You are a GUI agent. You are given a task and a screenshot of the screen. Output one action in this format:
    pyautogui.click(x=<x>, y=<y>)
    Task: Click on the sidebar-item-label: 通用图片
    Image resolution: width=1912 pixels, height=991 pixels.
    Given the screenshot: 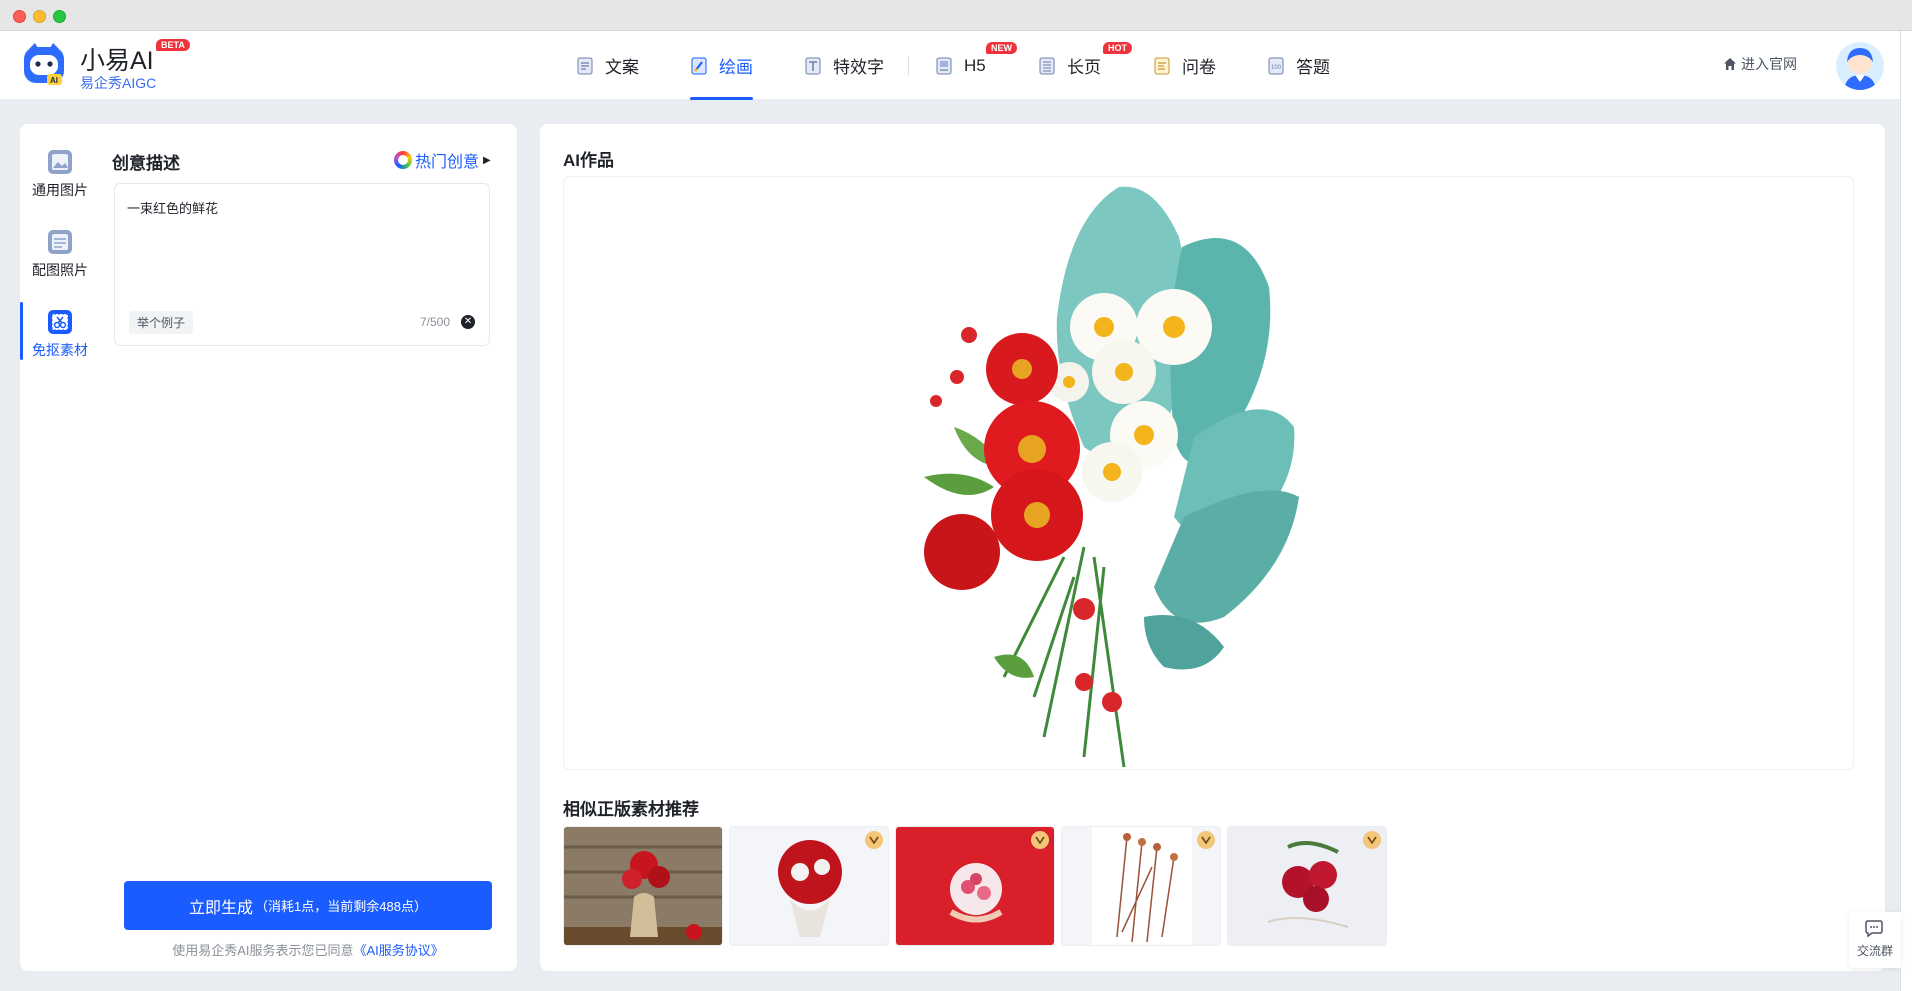 What is the action you would take?
    pyautogui.click(x=60, y=190)
    